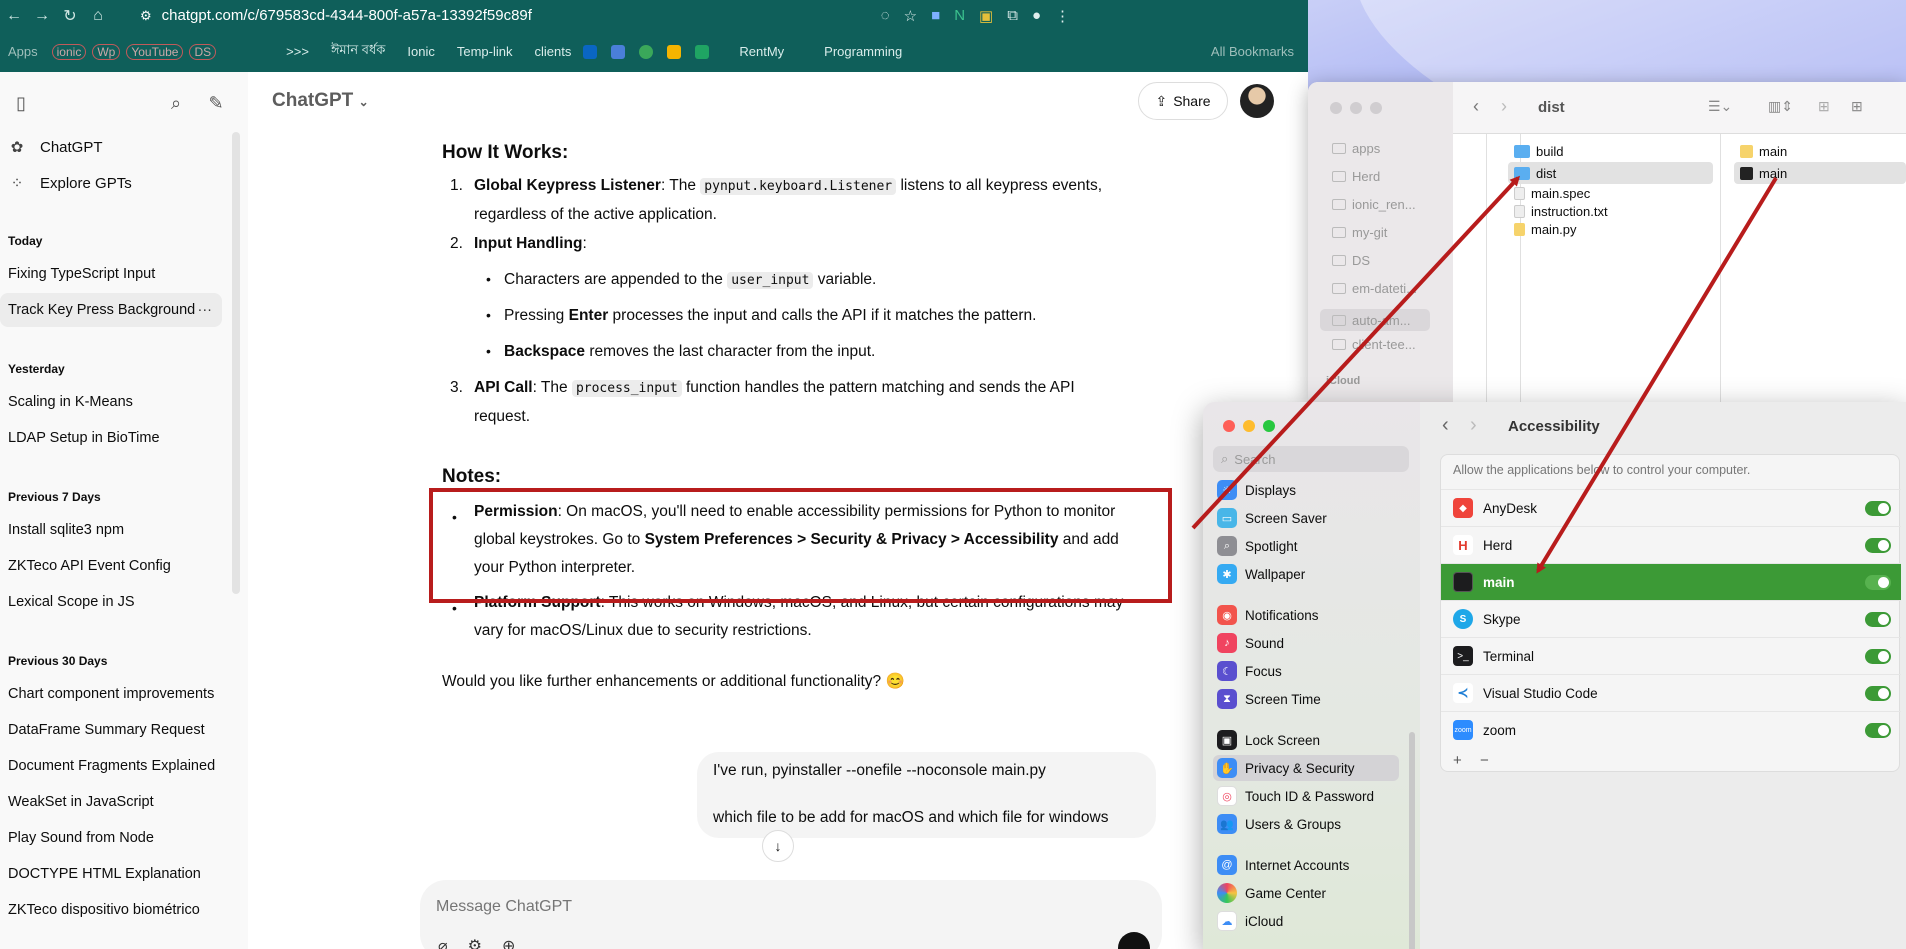 The width and height of the screenshot is (1906, 949). What do you see at coordinates (485, 51) in the screenshot?
I see `bookmark-folder: Temp-link` at bounding box center [485, 51].